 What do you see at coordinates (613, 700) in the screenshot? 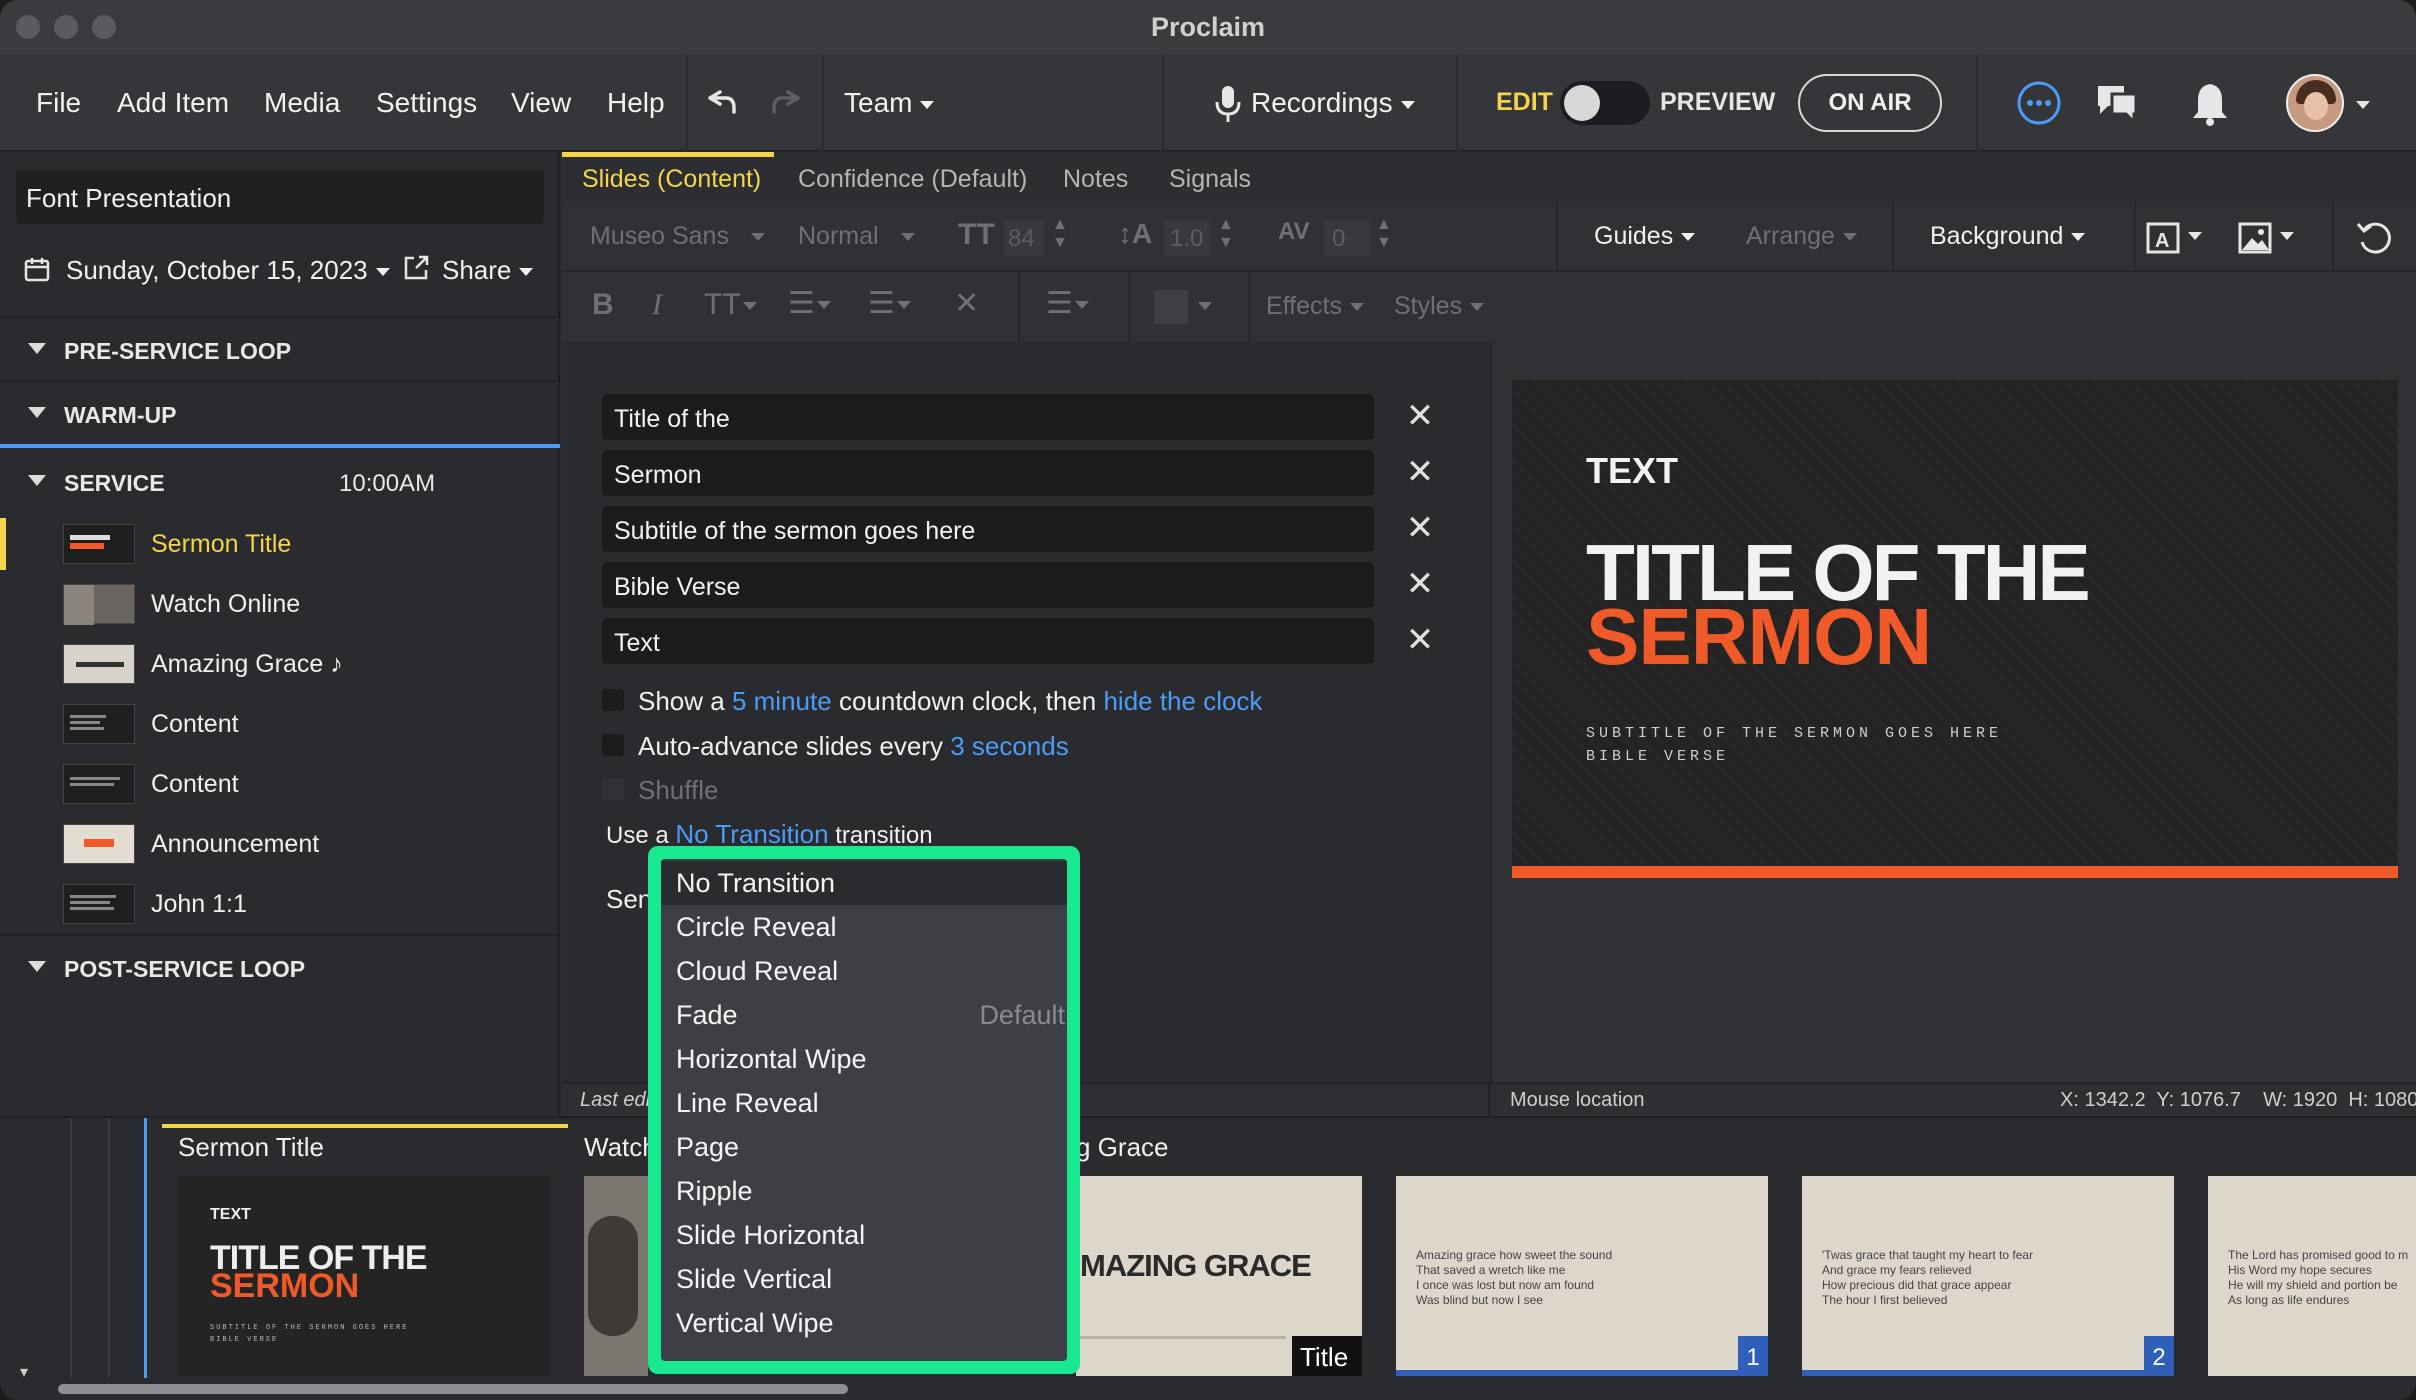
I see `countdown-checkbox` at bounding box center [613, 700].